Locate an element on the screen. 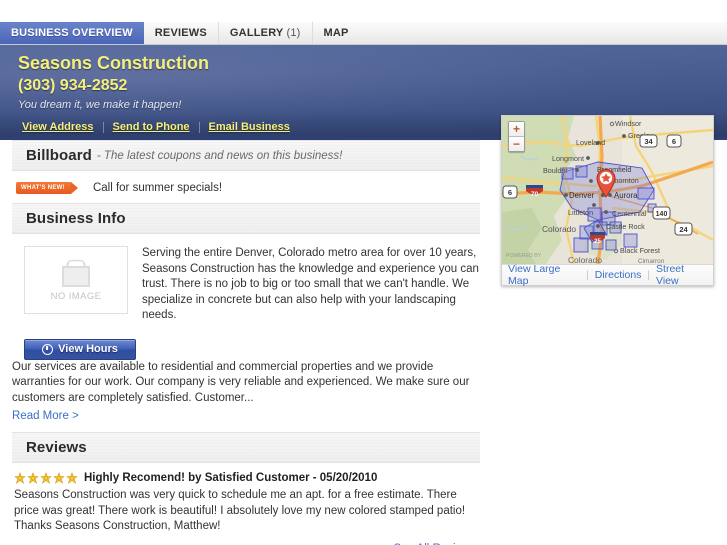 This screenshot has height=545, width=727. svg-text: Longmont is located at coordinates (568, 158).